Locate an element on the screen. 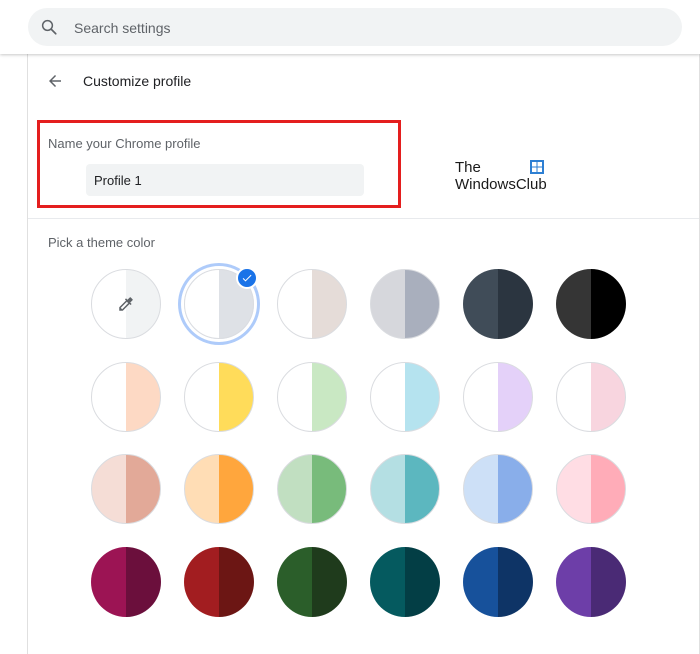 Image resolution: width=700 pixels, height=654 pixels. search-input is located at coordinates (369, 28).